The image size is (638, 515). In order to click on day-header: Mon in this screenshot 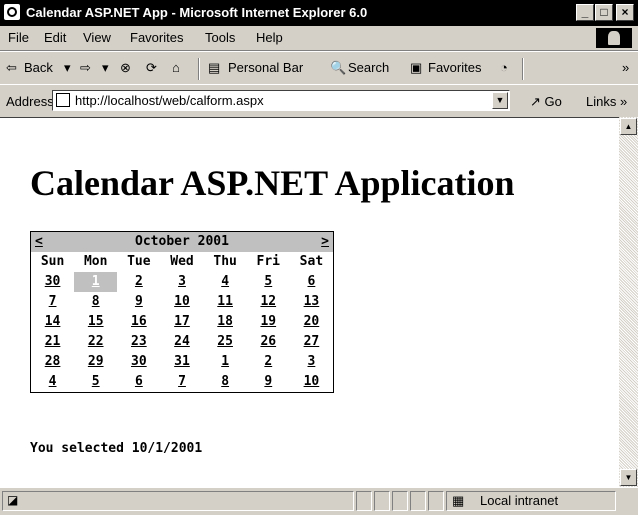, I will do `click(95, 261)`.